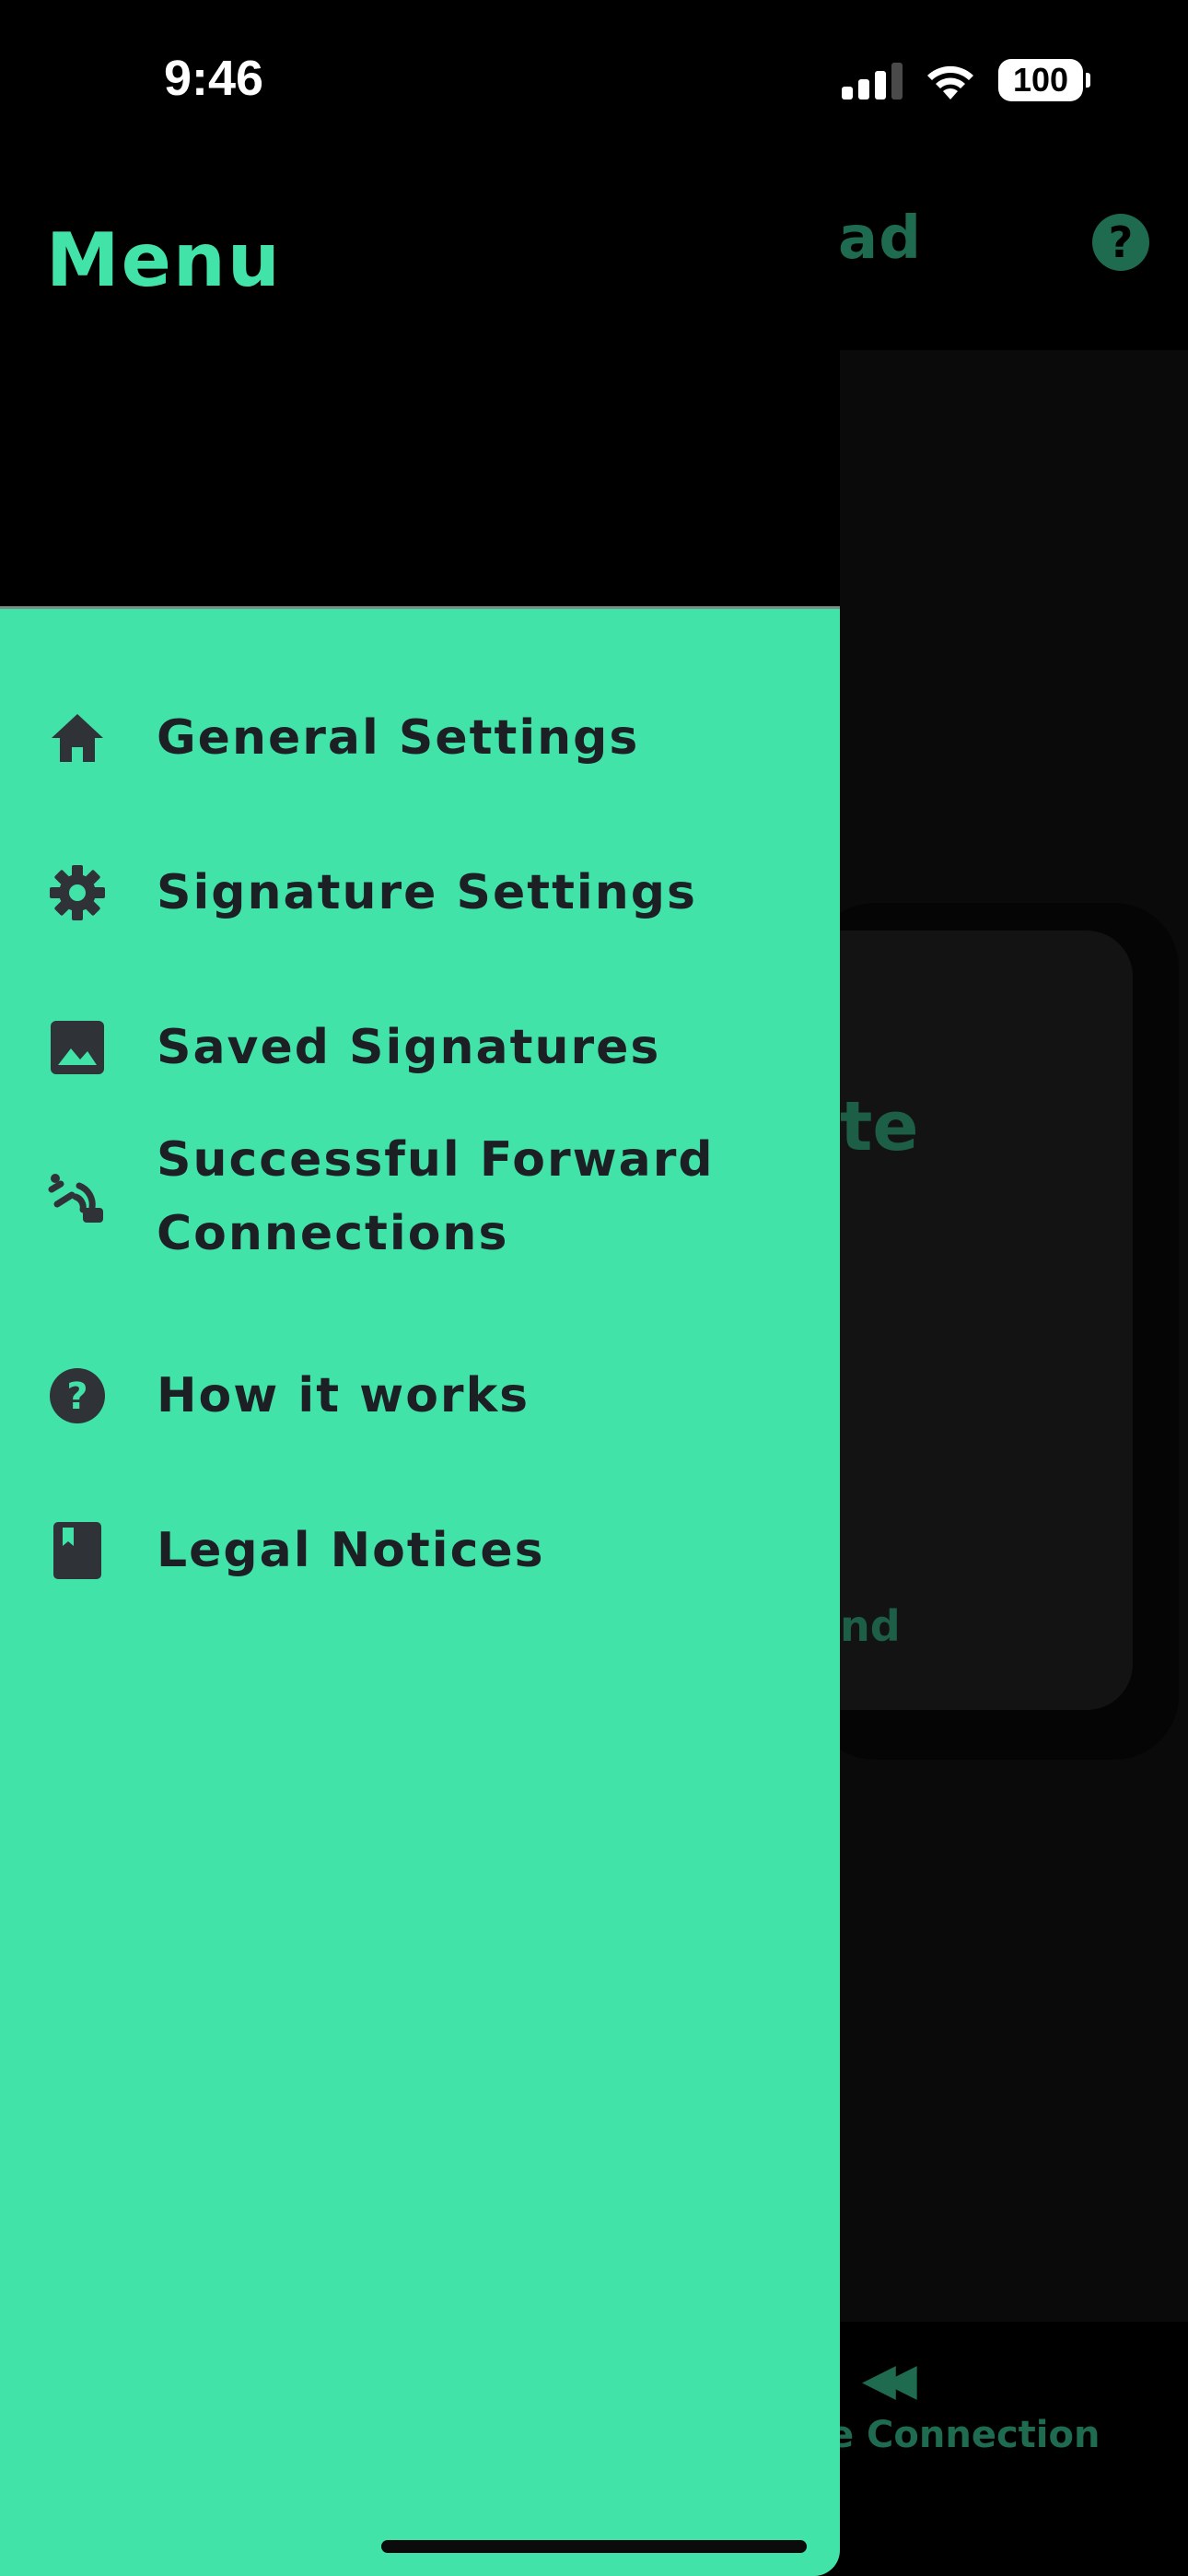  I want to click on book-icon, so click(77, 1550).